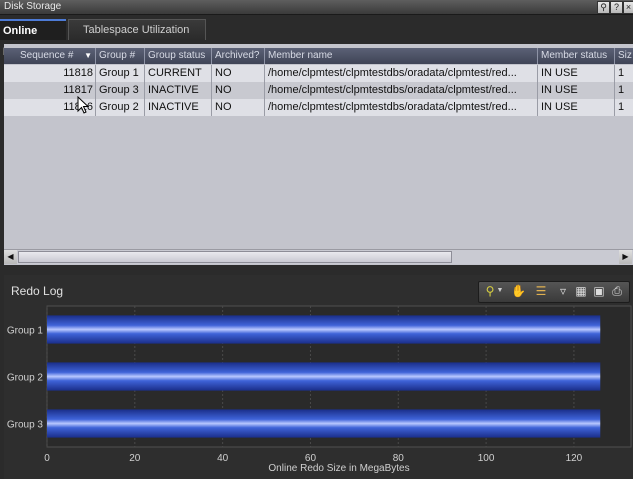 The image size is (633, 479). What do you see at coordinates (401, 56) in the screenshot?
I see `column-header-member-name: Member name` at bounding box center [401, 56].